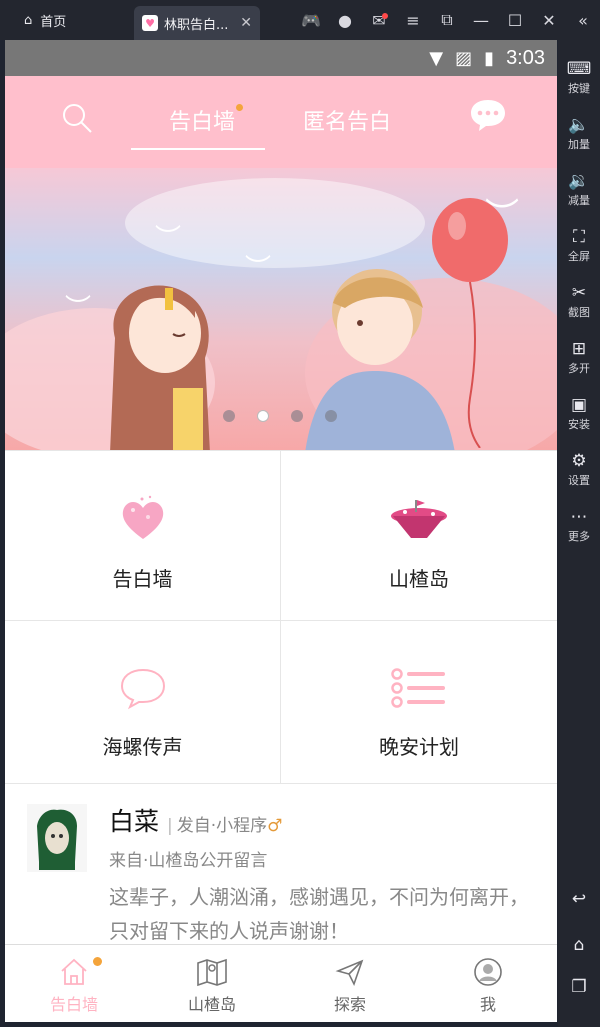  Describe the element at coordinates (525, 57) in the screenshot. I see `clock: 3:03` at that location.